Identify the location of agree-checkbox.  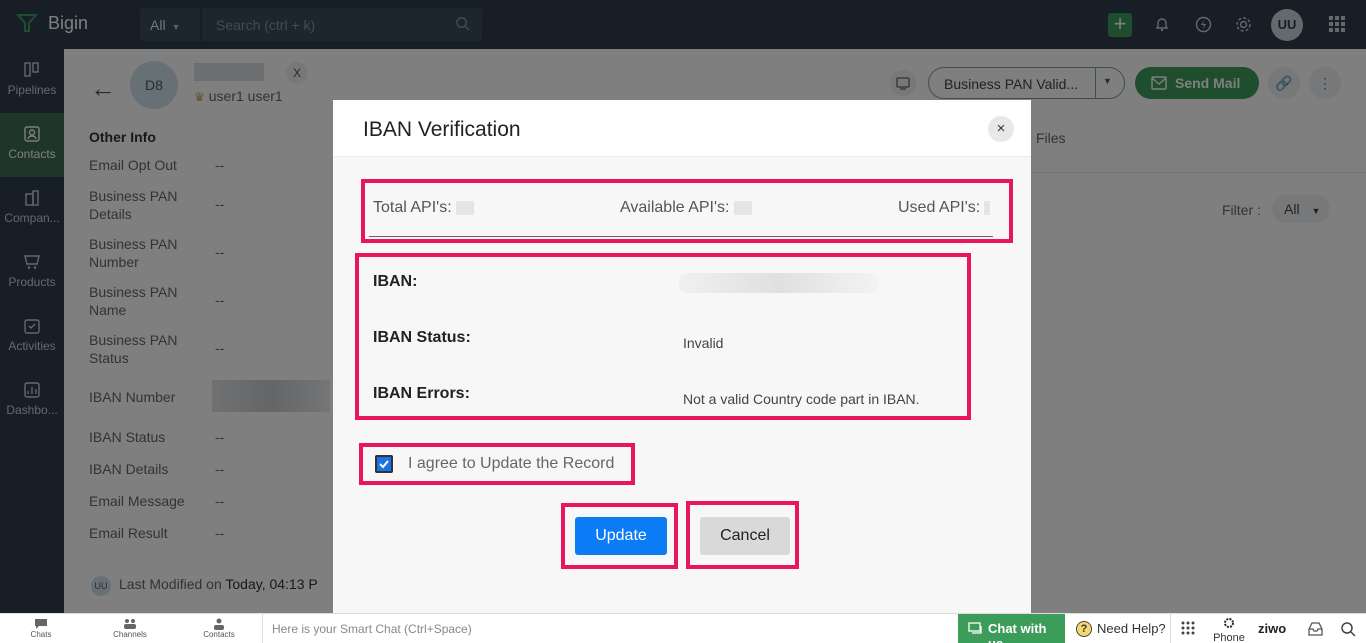
(384, 464).